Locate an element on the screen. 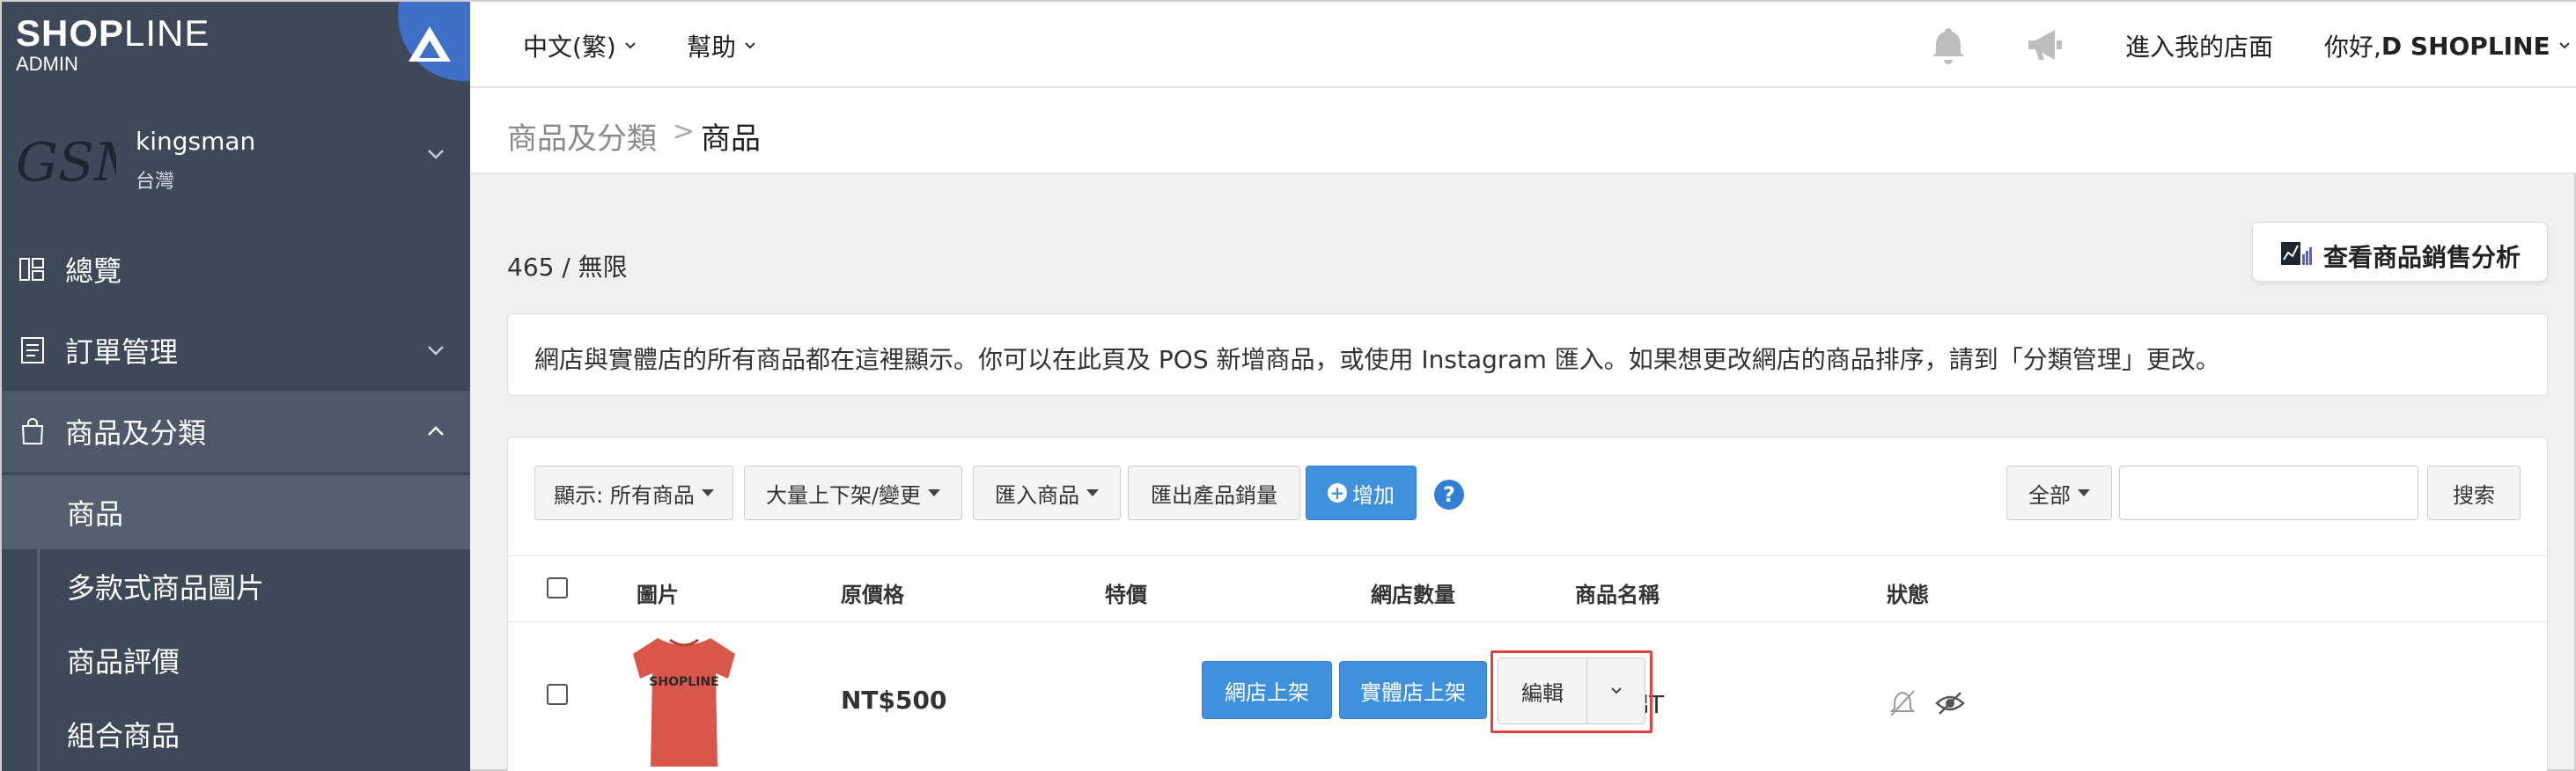 The height and width of the screenshot is (771, 2576). orders-icon is located at coordinates (32, 350).